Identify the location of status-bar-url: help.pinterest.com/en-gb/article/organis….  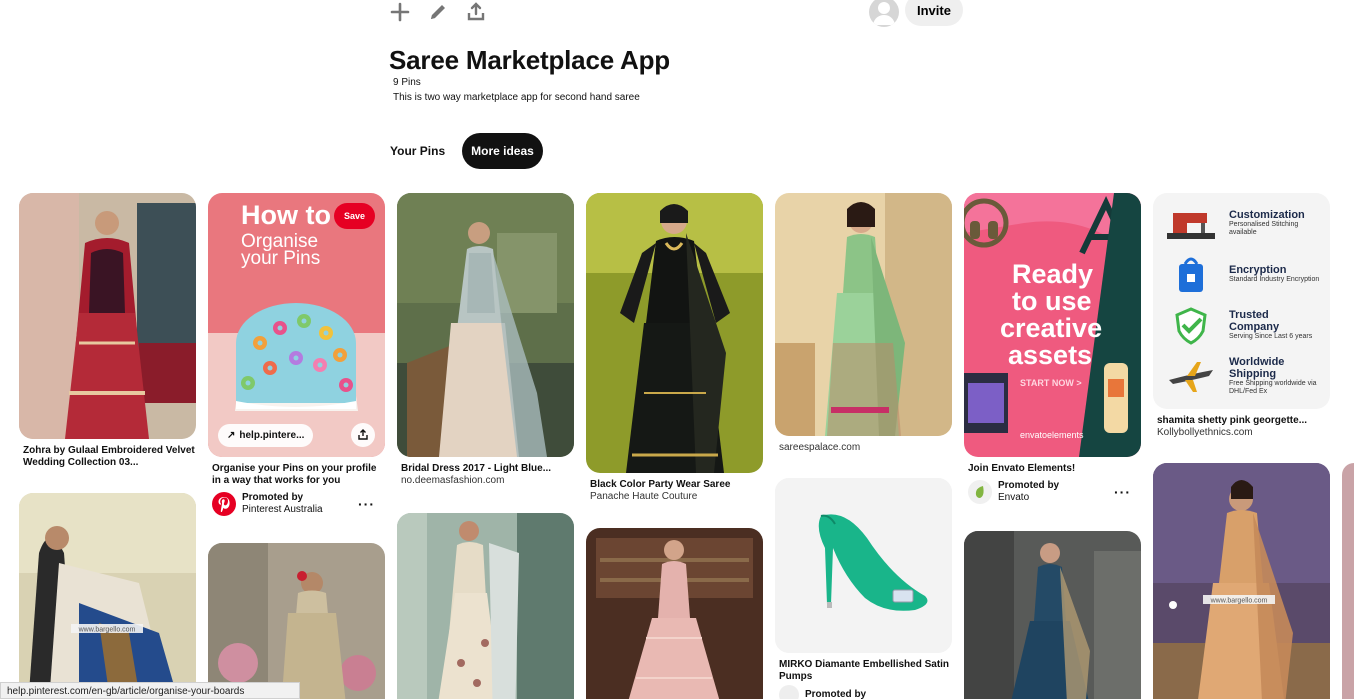
(150, 690).